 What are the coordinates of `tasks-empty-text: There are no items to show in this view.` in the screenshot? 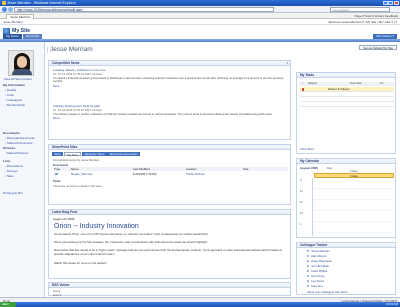 It's located at (77, 186).